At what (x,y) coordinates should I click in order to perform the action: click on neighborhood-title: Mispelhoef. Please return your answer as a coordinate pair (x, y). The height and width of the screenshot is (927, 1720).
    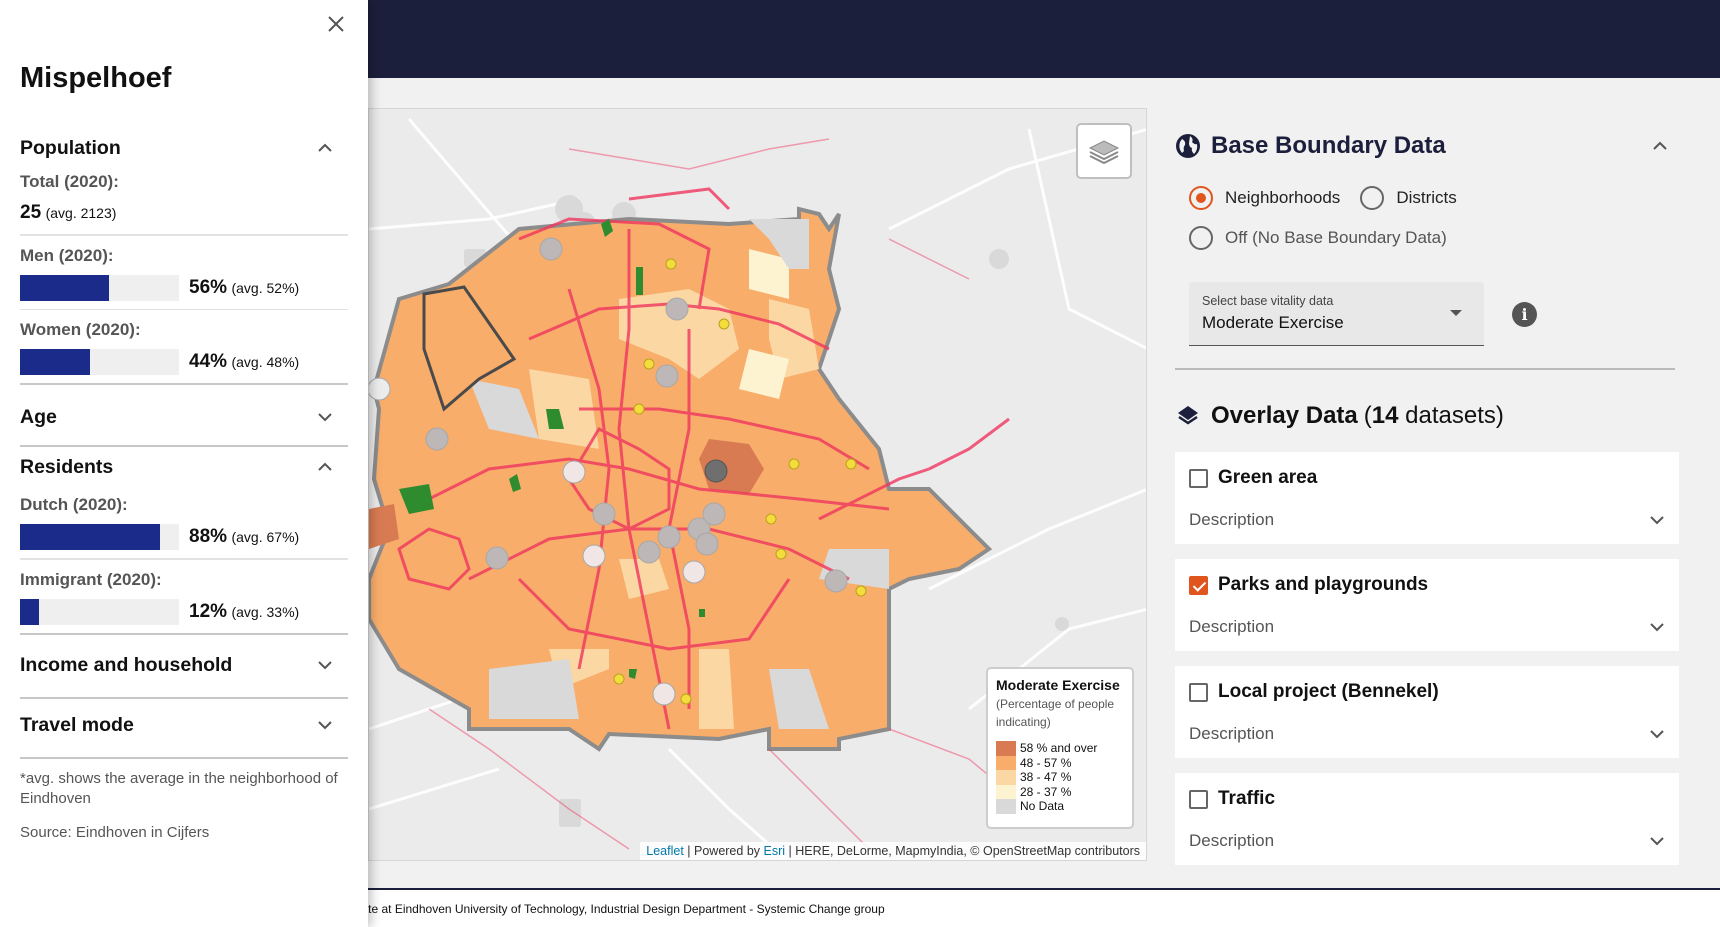
    Looking at the image, I should click on (96, 78).